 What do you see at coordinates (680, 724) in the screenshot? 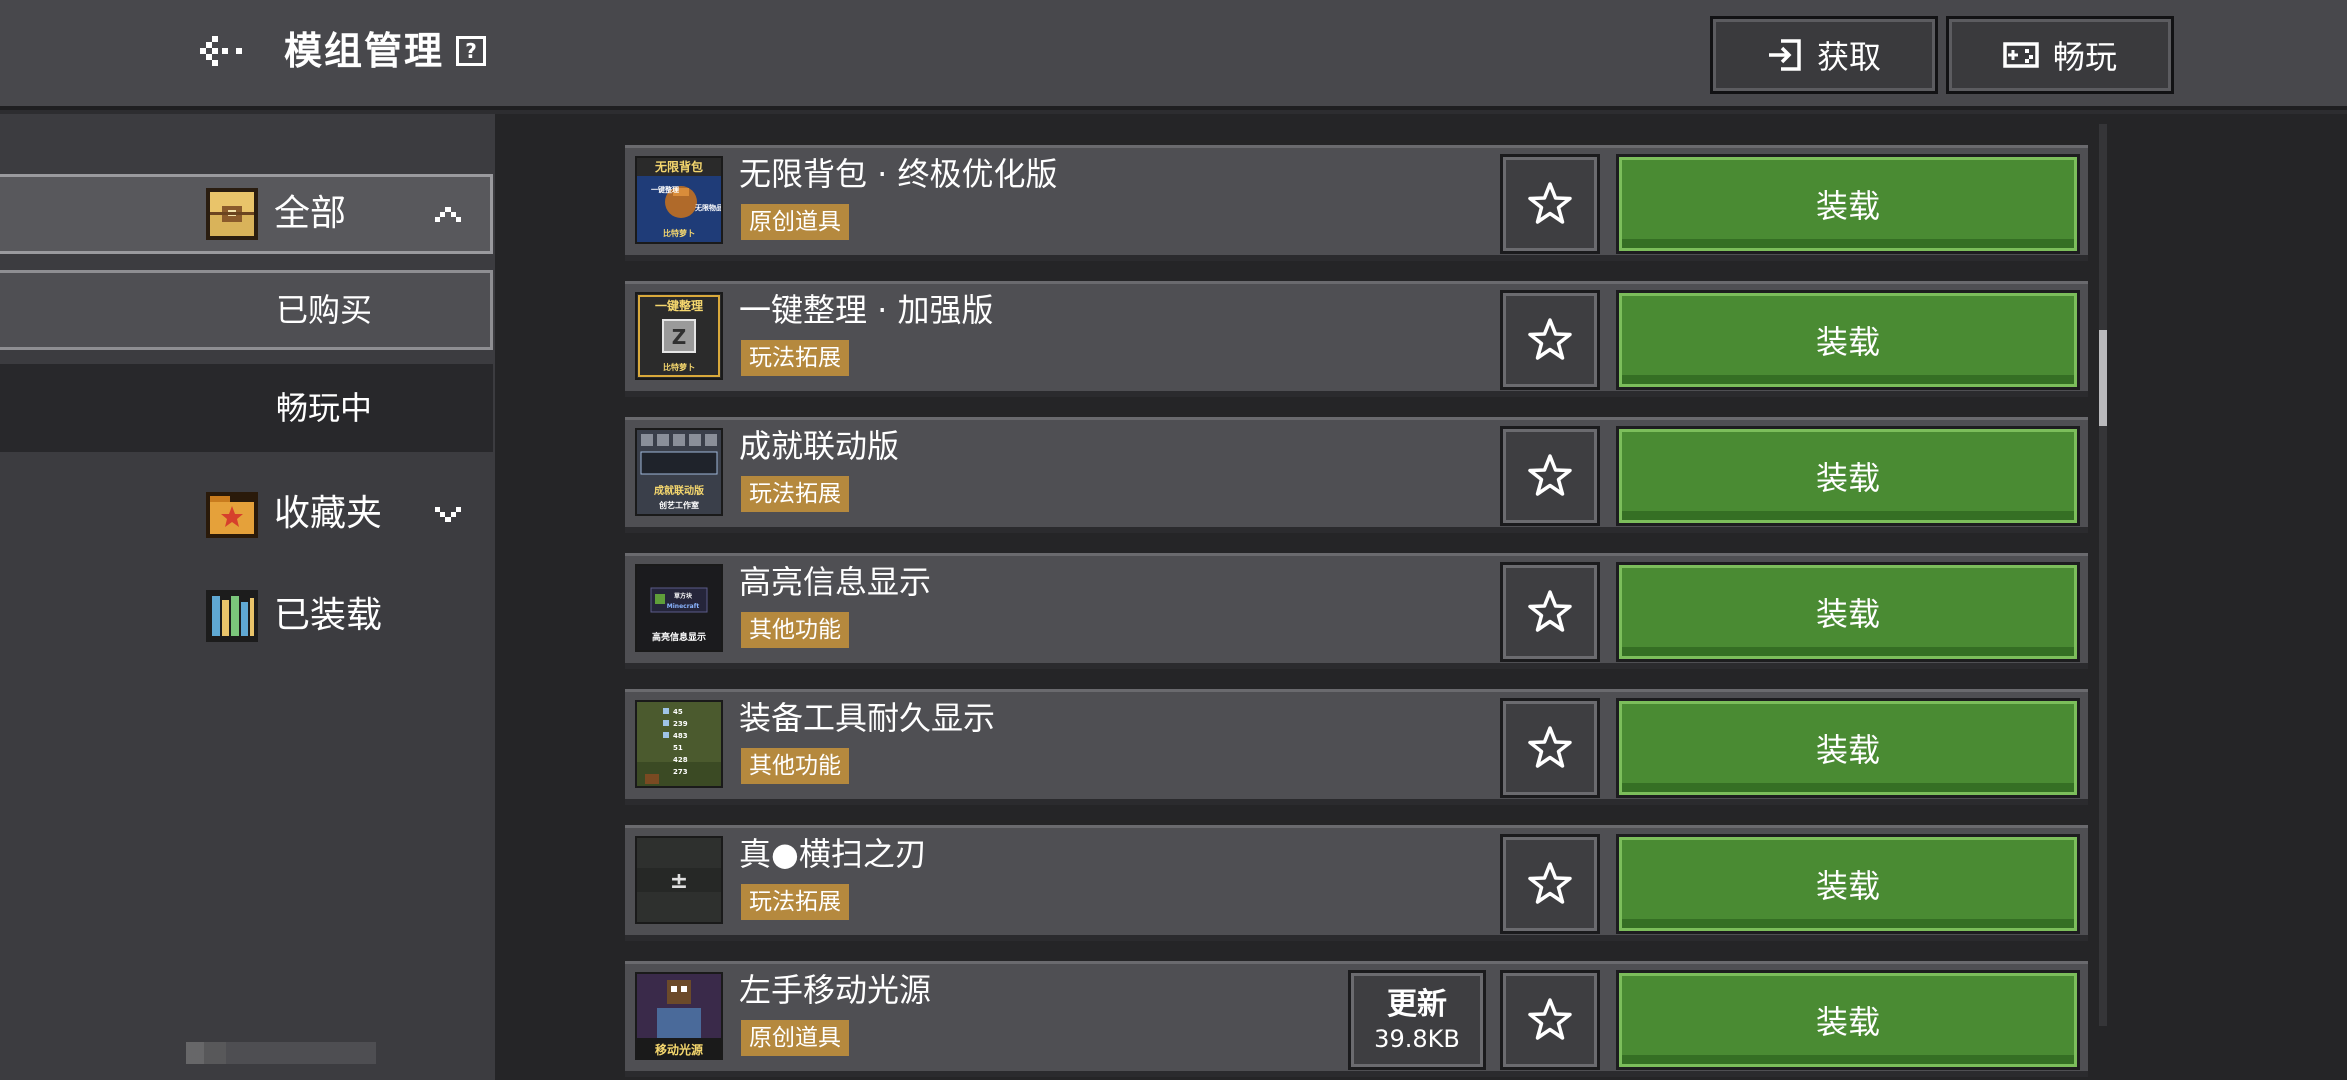
I see `thumb-text: 239` at bounding box center [680, 724].